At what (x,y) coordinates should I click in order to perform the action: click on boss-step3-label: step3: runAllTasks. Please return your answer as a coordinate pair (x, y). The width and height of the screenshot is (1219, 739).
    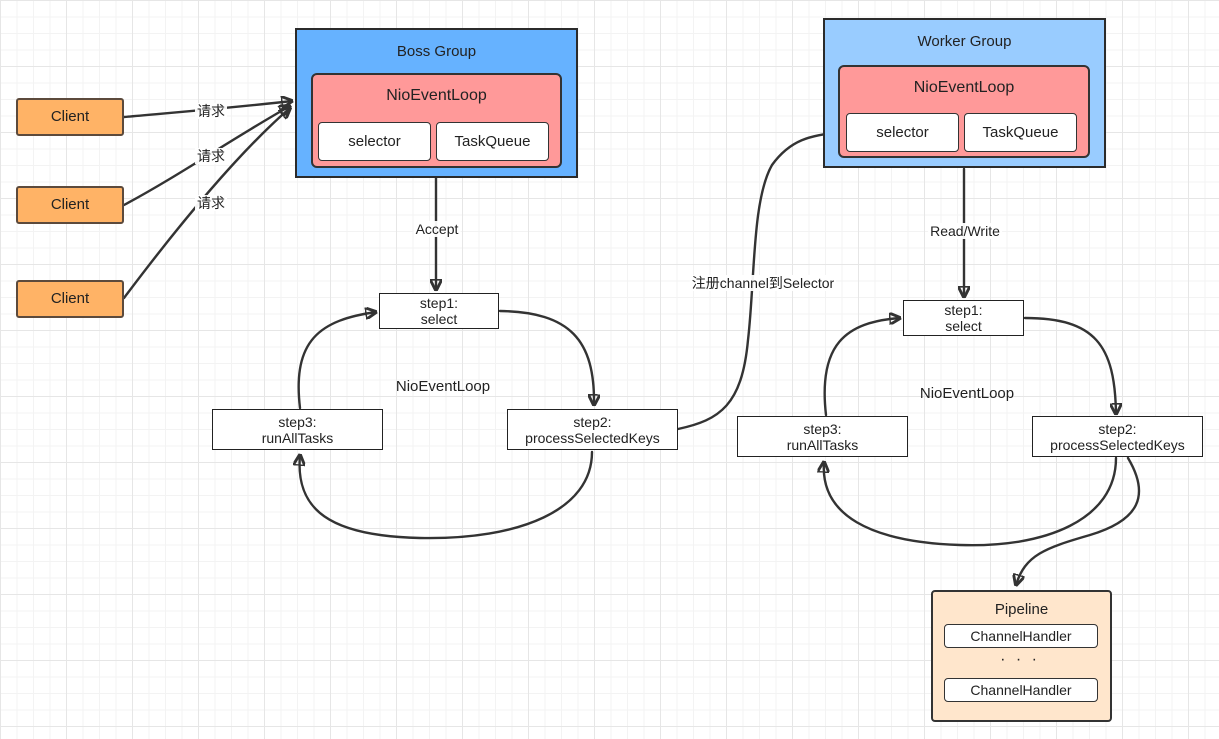
    Looking at the image, I should click on (297, 429).